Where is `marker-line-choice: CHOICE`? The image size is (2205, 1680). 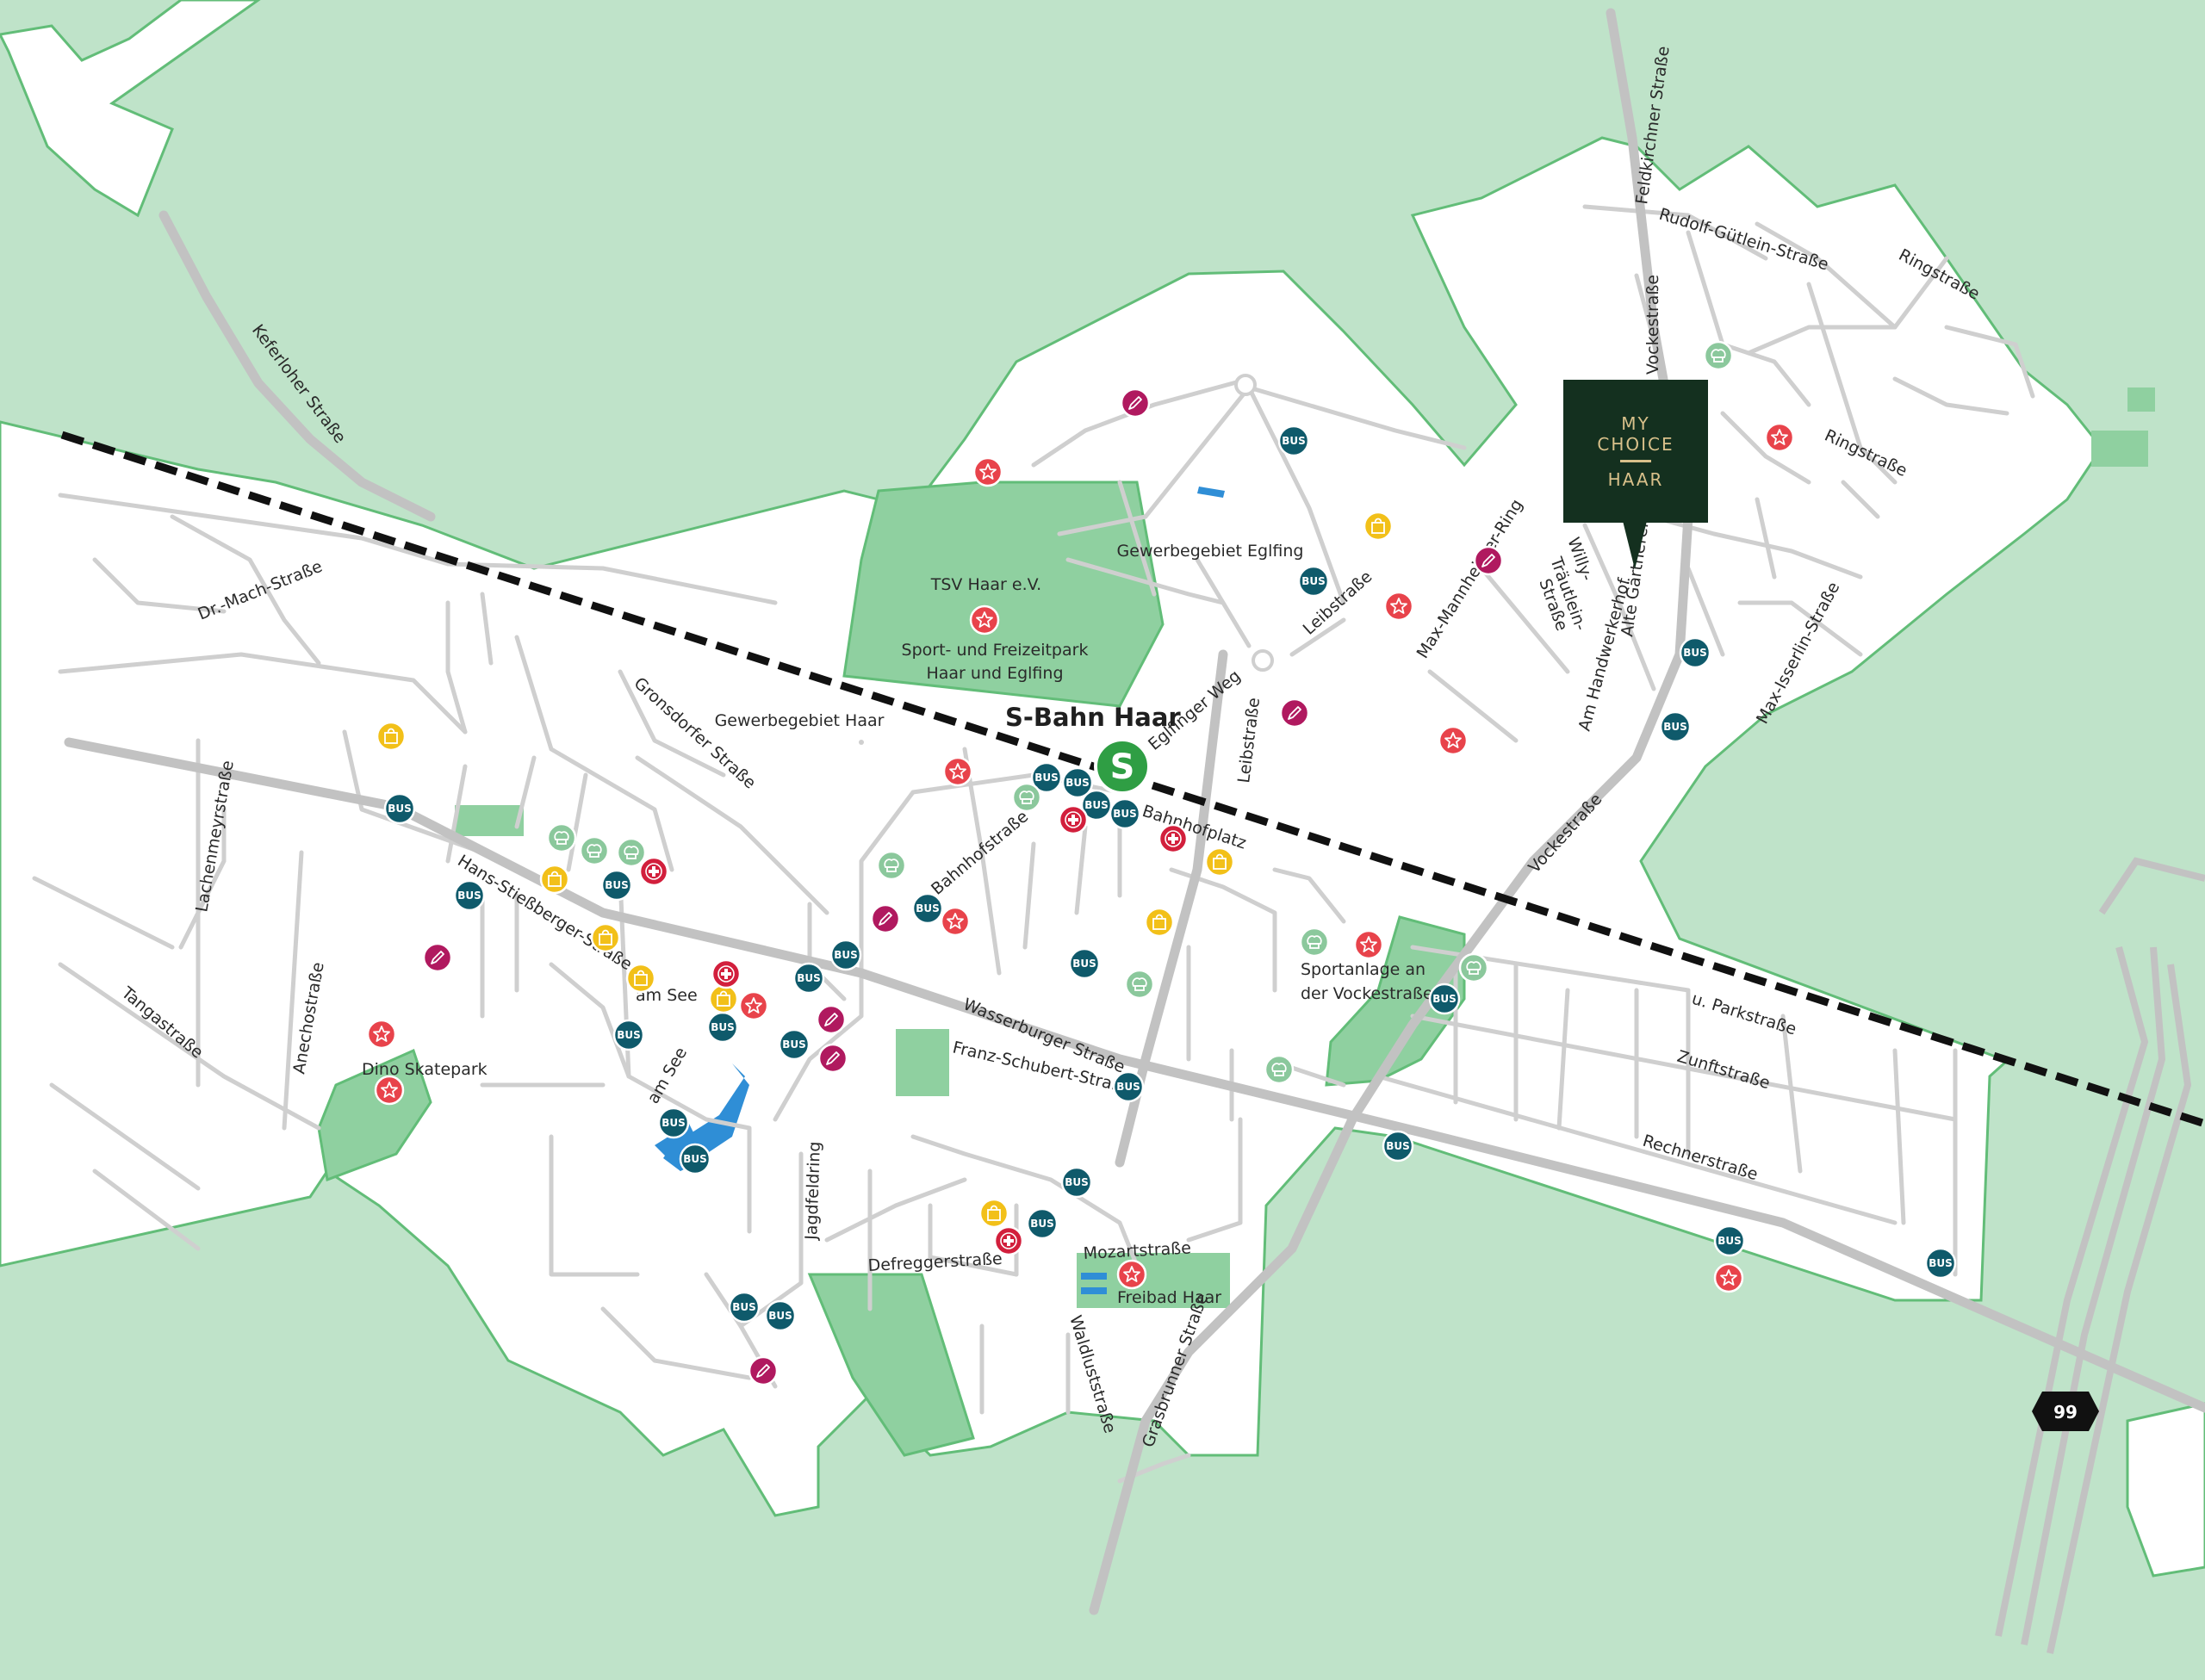 marker-line-choice: CHOICE is located at coordinates (1635, 444).